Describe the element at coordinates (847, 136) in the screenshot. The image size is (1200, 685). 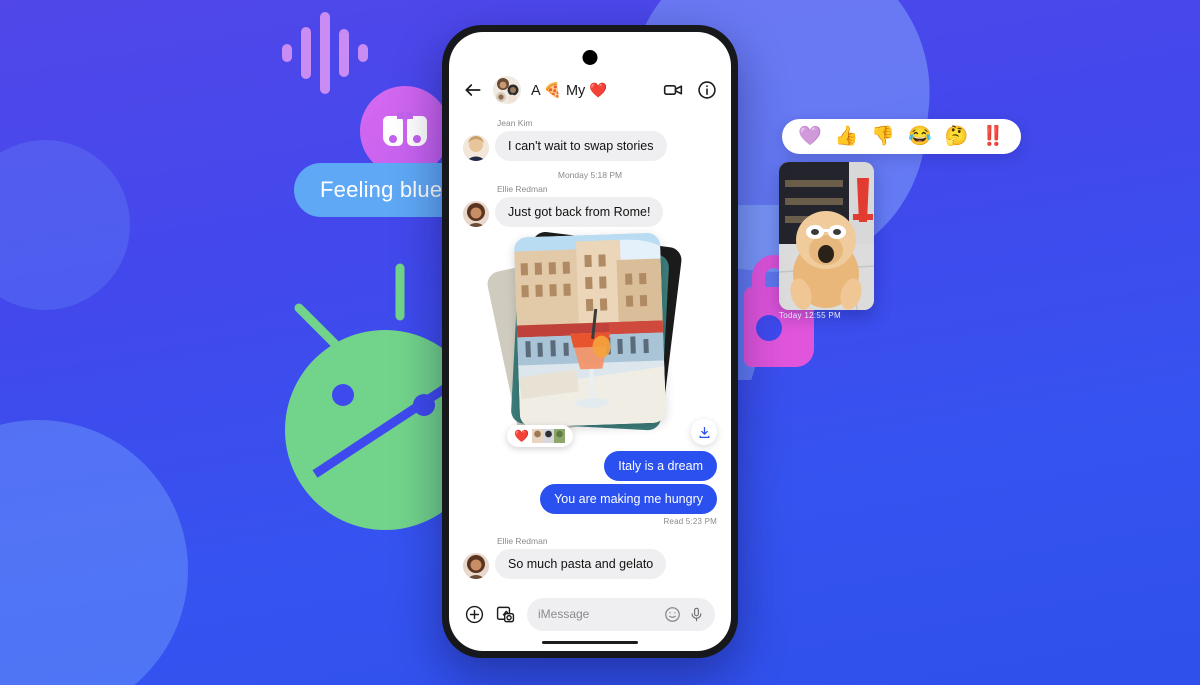
I see `reaction-thumbs-up-icon: 👍` at that location.